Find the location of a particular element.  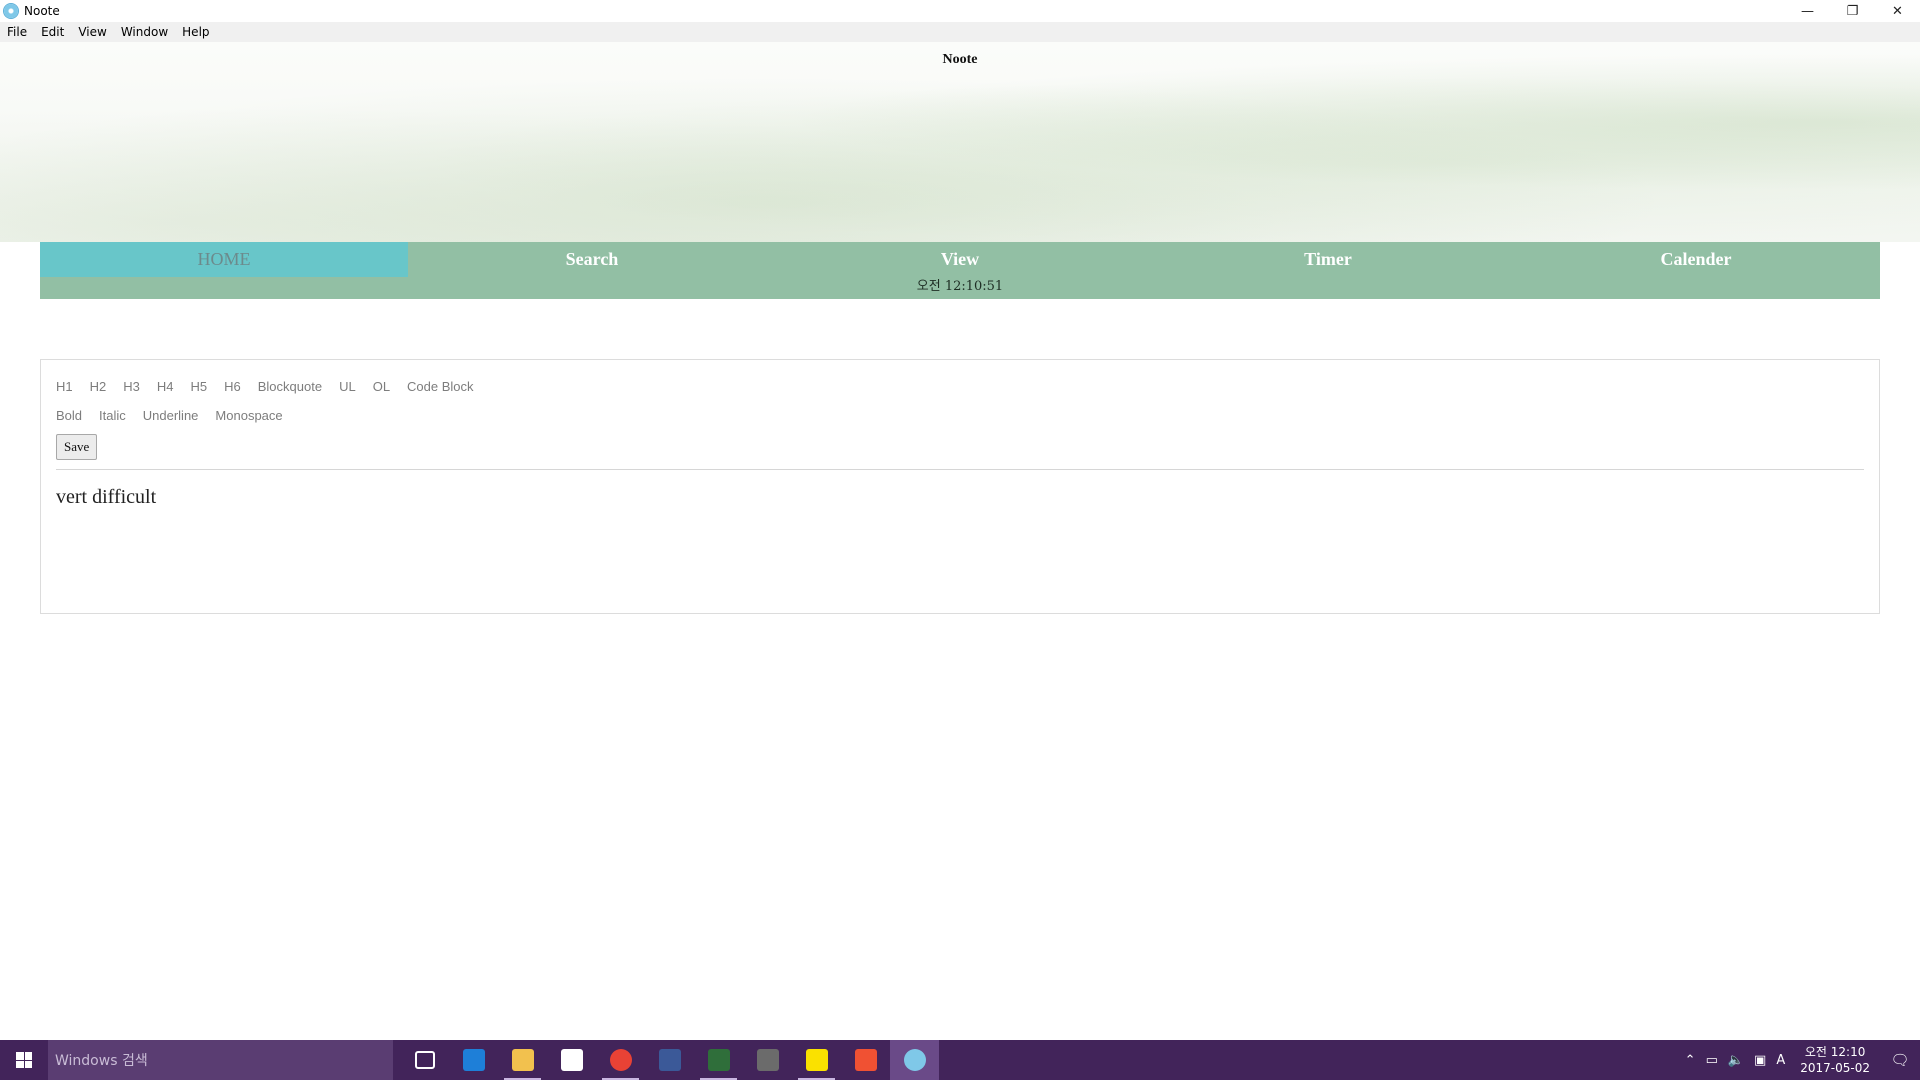

title-bar: Noote — ❐ ✕ is located at coordinates (960, 11).